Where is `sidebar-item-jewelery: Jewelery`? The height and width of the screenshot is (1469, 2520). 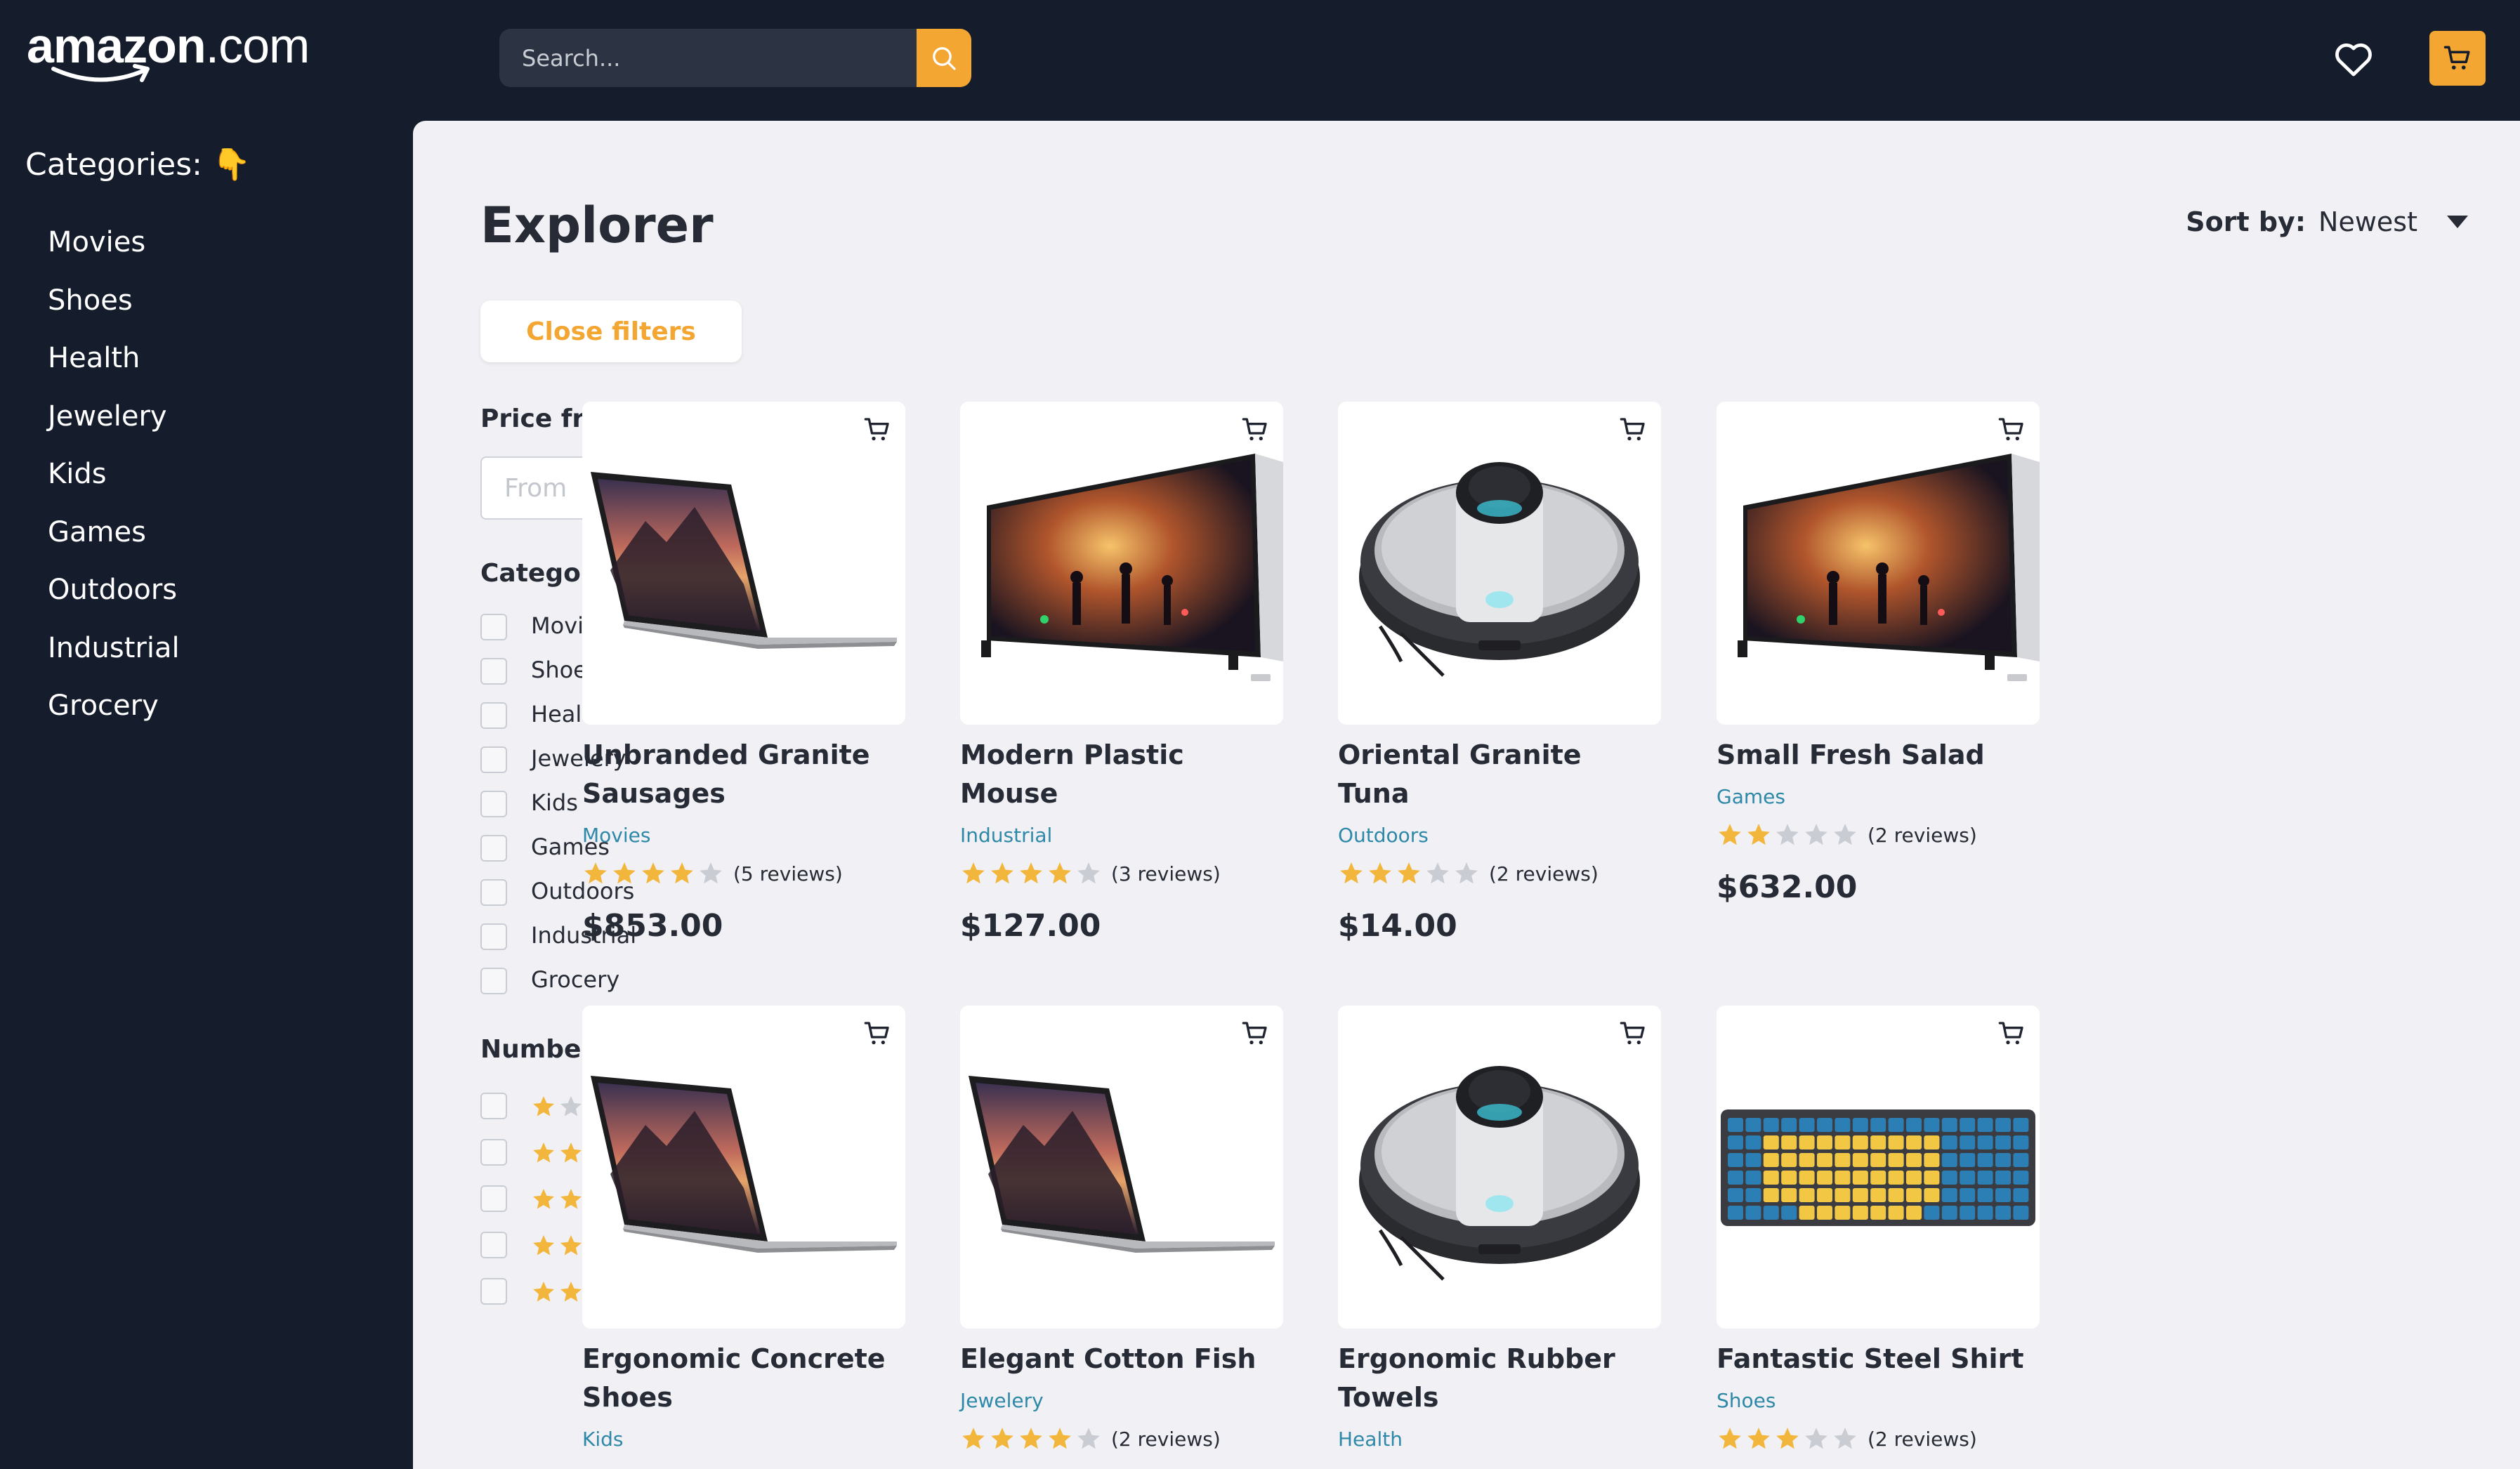
sidebar-item-jewelery: Jewelery is located at coordinates (114, 421).